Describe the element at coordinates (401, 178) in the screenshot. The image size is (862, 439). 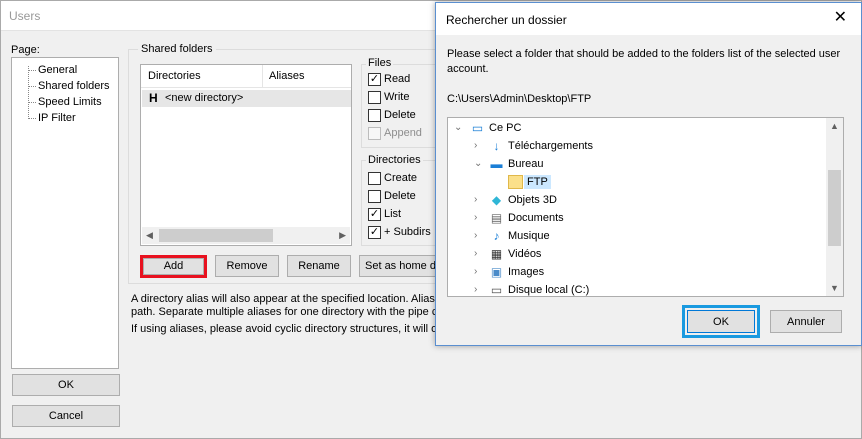
I see `create-label: Create` at that location.